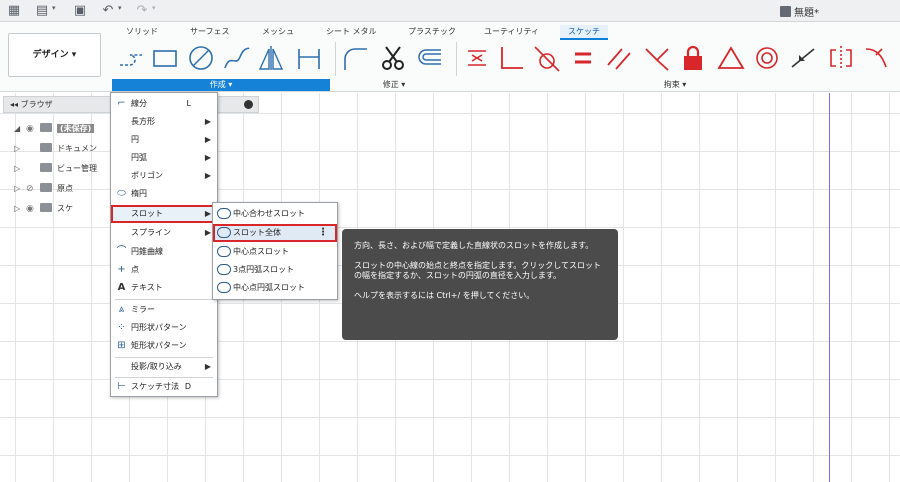 The height and width of the screenshot is (482, 900). Describe the element at coordinates (275, 233) in the screenshot. I see `submenu-item-overall-slot: スロット全体 ⋮` at that location.